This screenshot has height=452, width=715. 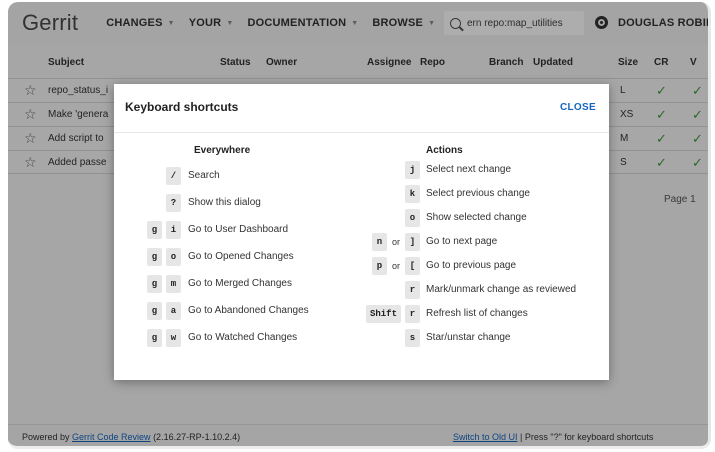 I want to click on shortcut-row: ga Go to Abandoned Changes, so click(x=229, y=311).